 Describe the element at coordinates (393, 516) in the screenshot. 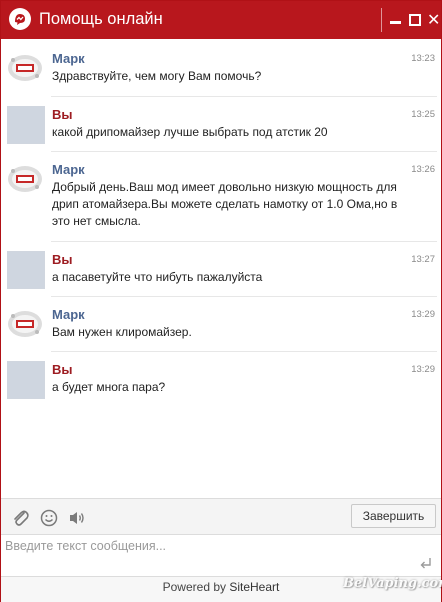

I see `finish-chat-button: Завершить` at that location.